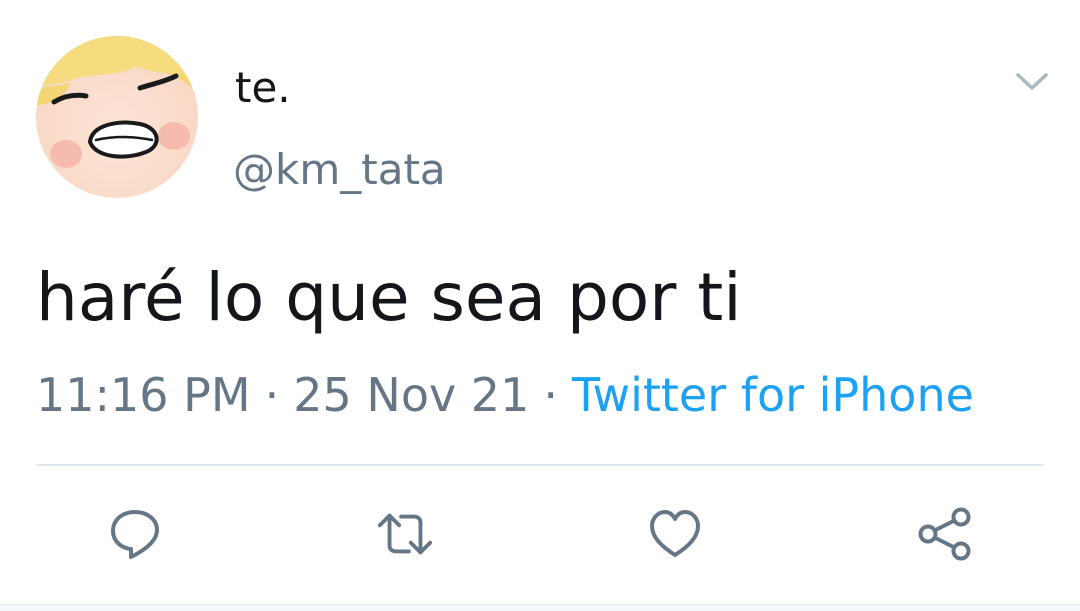 This screenshot has height=611, width=1080. I want to click on avatar-image, so click(117, 117).